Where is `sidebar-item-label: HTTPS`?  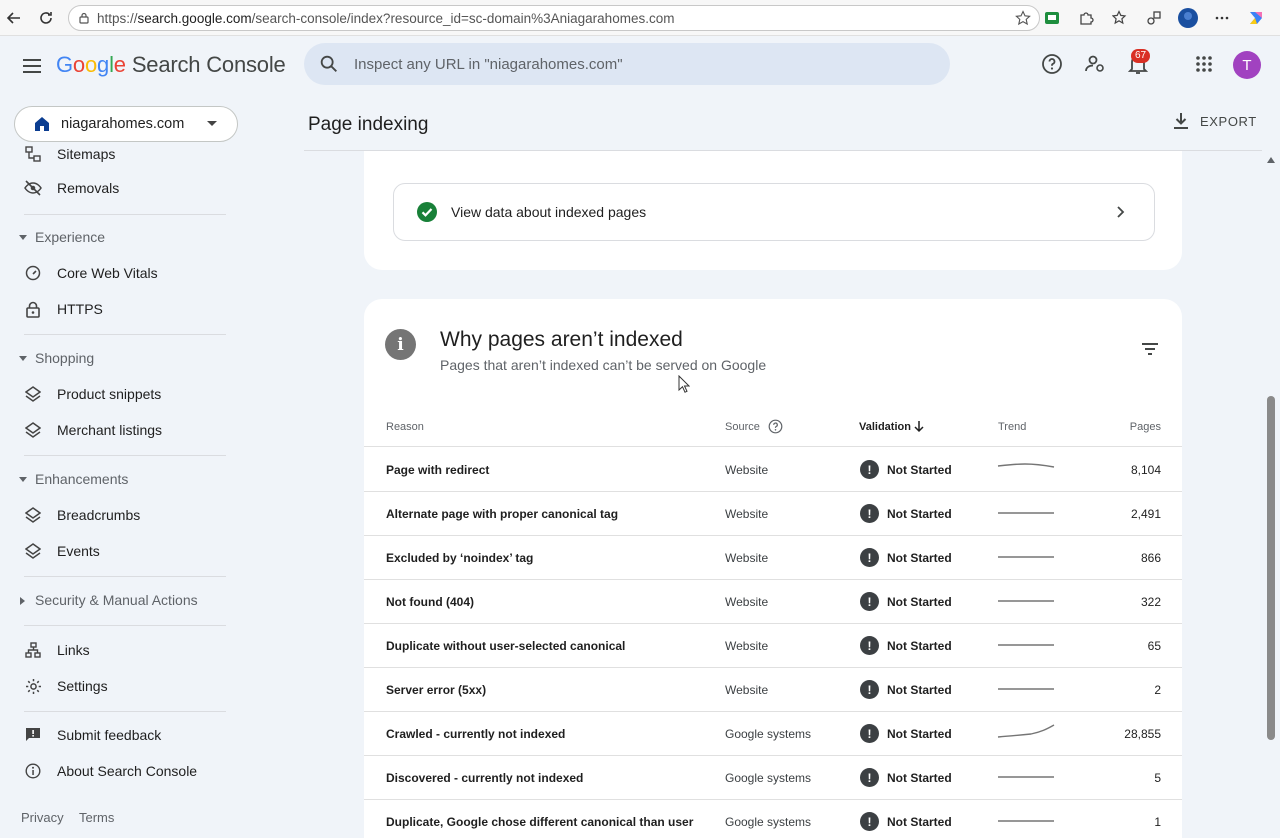
sidebar-item-label: HTTPS is located at coordinates (80, 309).